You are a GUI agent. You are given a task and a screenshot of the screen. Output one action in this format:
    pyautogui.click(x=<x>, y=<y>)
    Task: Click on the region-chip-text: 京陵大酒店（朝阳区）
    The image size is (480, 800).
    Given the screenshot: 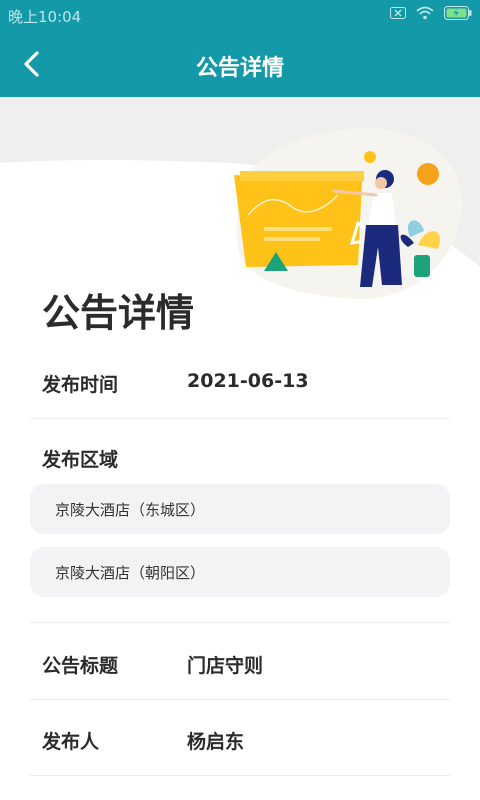 What is the action you would take?
    pyautogui.click(x=130, y=573)
    